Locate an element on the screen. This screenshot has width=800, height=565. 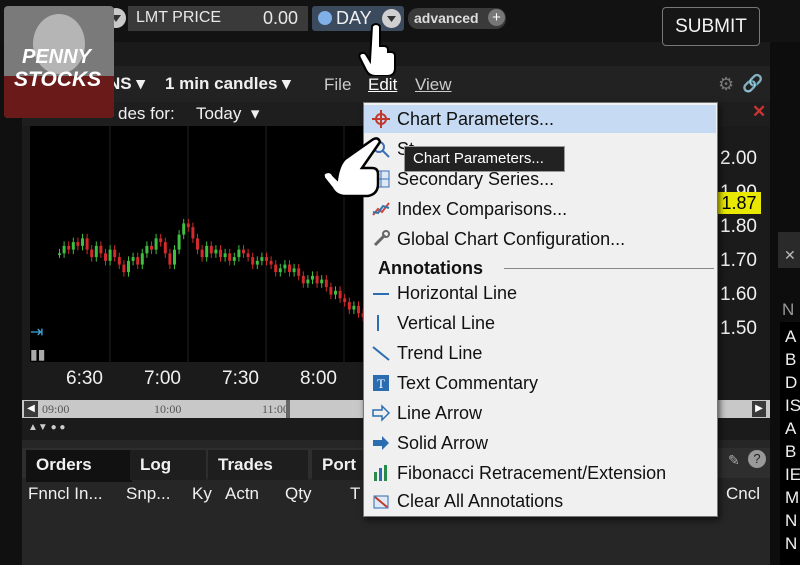
candles-for-label: des for: is located at coordinates (146, 113).